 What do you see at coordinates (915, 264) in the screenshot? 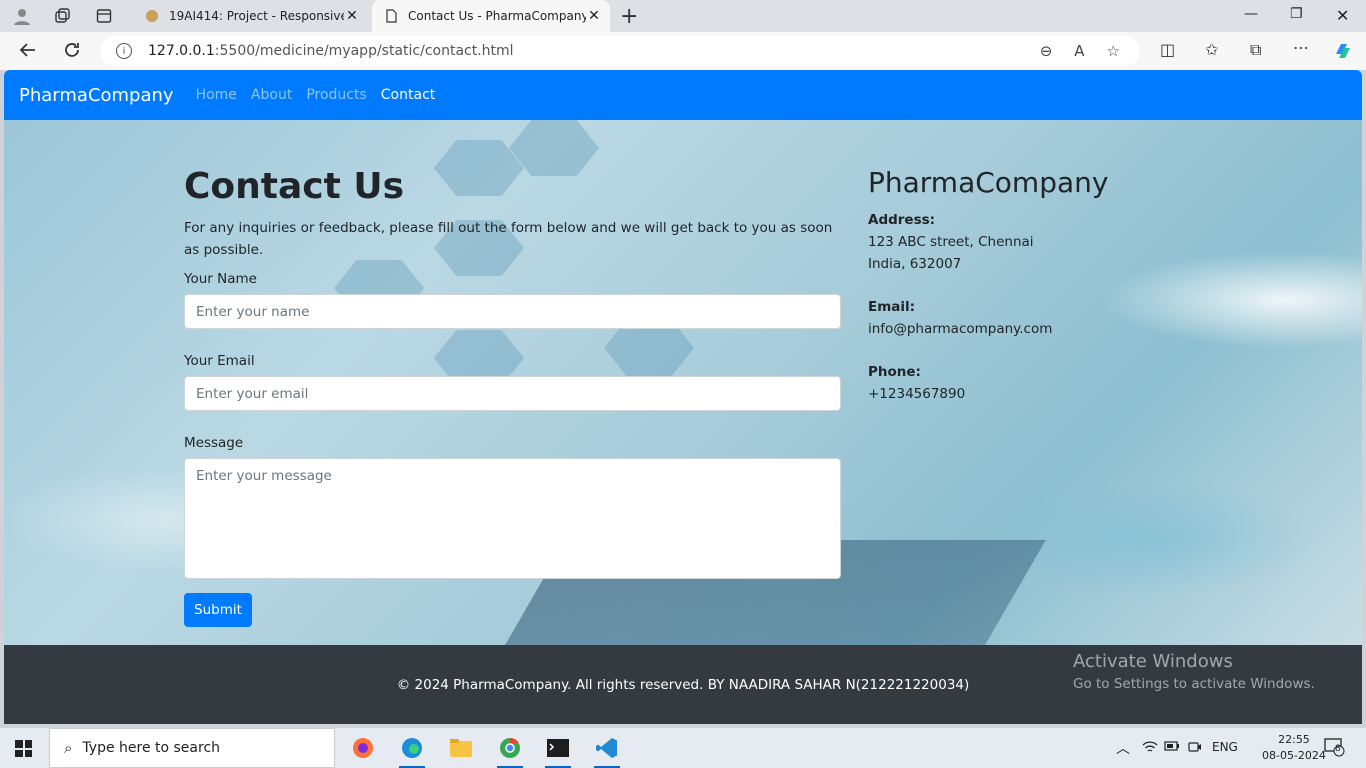
I see `address-line: India, 632007` at bounding box center [915, 264].